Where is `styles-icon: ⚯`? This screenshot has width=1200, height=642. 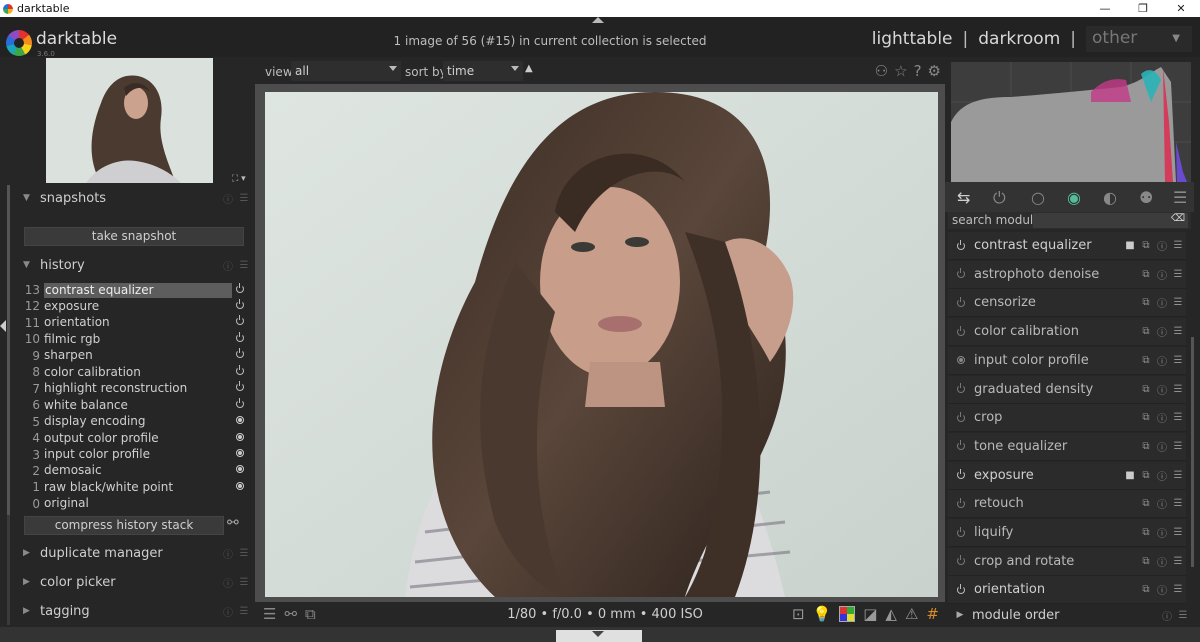
styles-icon: ⚯ is located at coordinates (290, 614).